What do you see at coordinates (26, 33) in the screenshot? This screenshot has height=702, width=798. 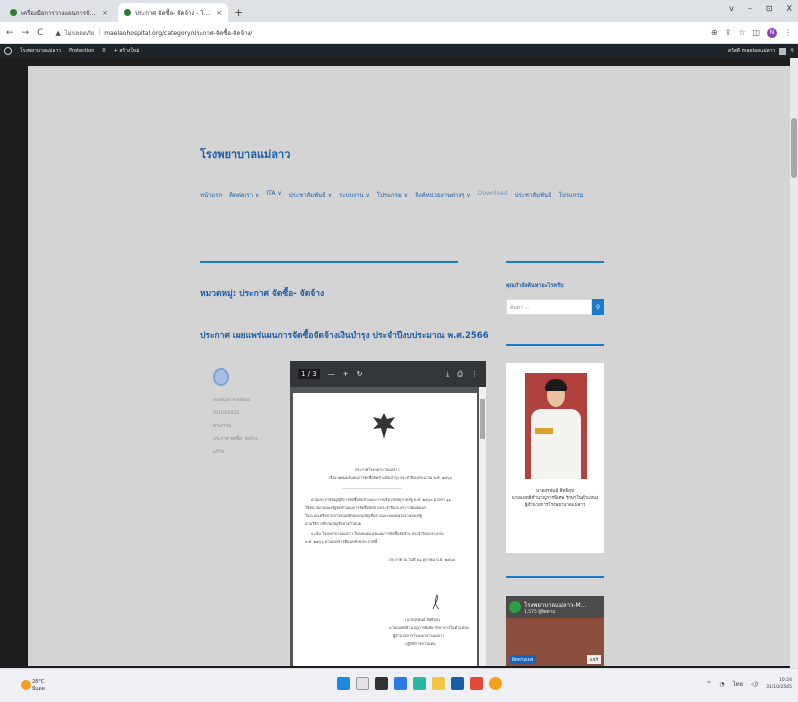 I see `forward-arrow-icon: →` at bounding box center [26, 33].